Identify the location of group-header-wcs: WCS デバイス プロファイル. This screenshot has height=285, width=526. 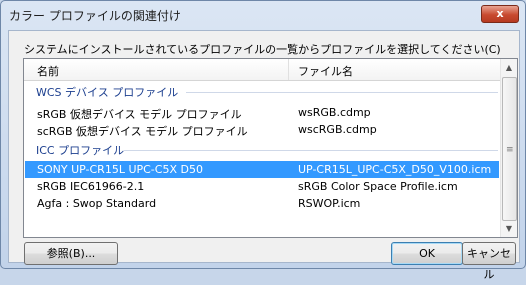
(267, 92).